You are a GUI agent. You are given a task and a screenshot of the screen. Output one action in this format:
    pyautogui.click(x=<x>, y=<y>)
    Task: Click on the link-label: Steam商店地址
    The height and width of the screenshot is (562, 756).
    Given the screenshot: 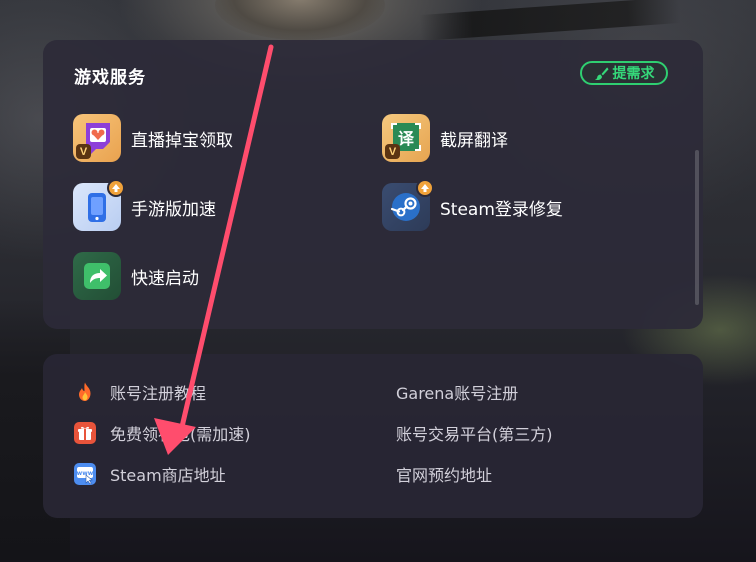 What is the action you would take?
    pyautogui.click(x=168, y=475)
    